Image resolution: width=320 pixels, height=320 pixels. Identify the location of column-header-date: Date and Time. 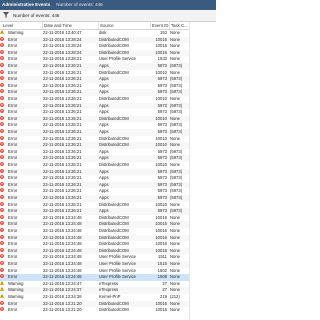
(70, 25).